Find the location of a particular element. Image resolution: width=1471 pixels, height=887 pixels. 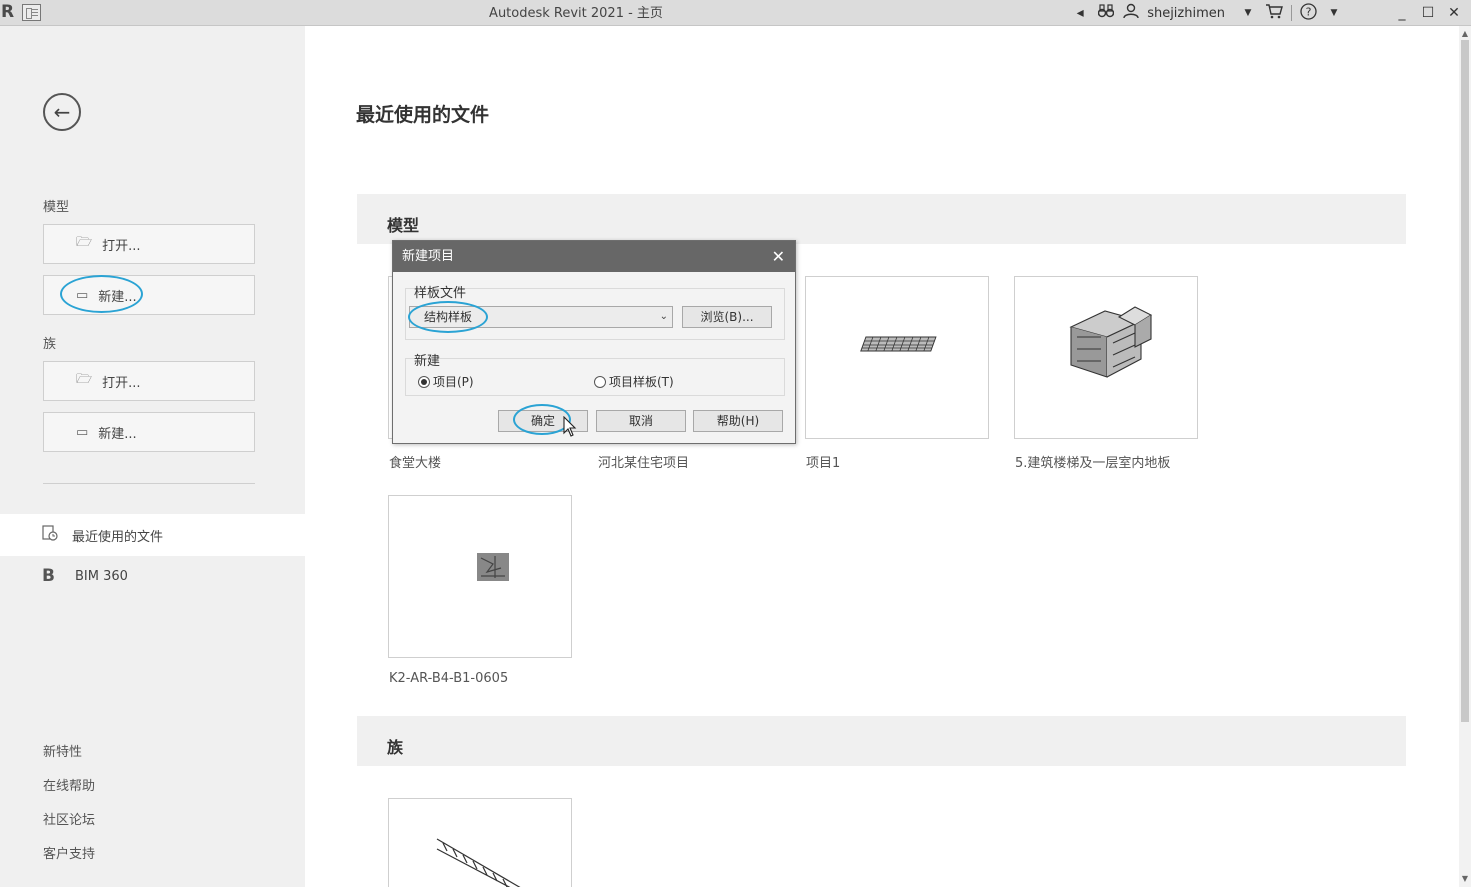

model-heading: 模型 is located at coordinates (56, 207).